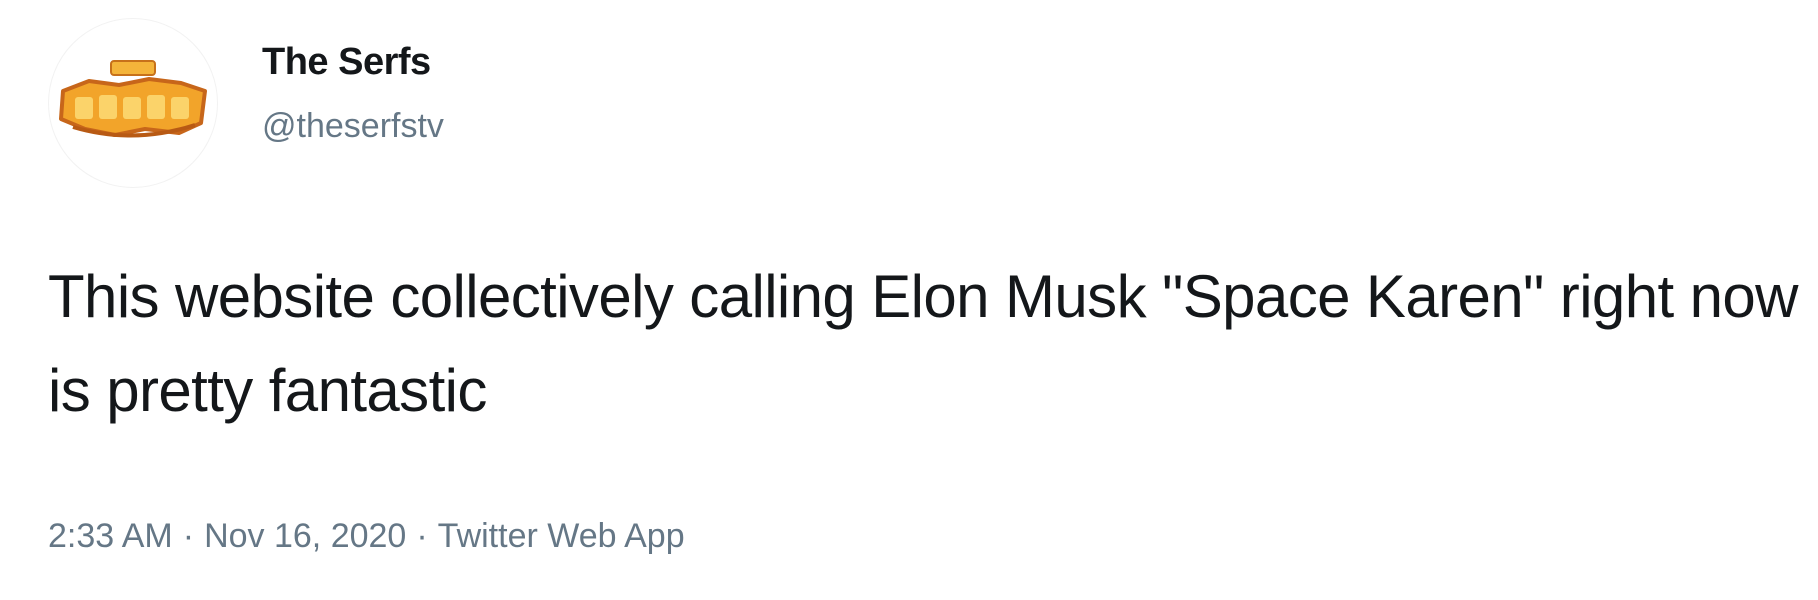  What do you see at coordinates (353, 126) in the screenshot?
I see `author-handle: @theserfstv` at bounding box center [353, 126].